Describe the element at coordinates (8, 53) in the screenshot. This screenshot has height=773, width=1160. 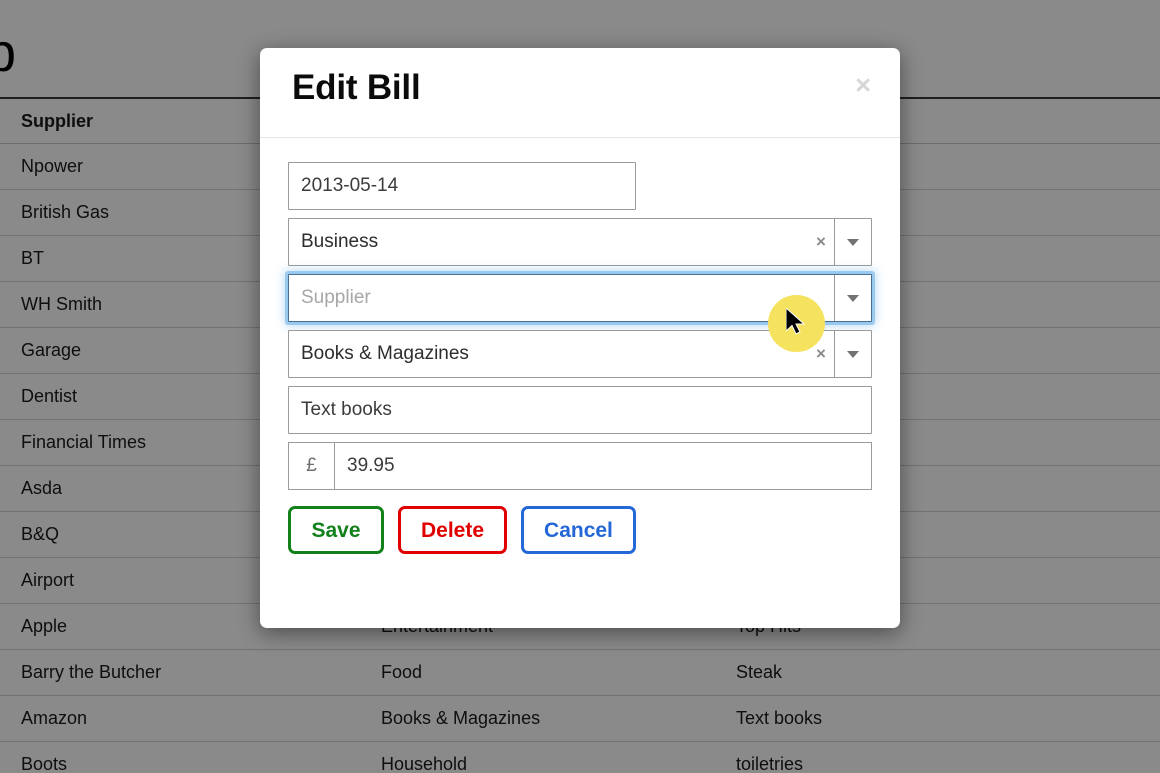
I see `page-title: p` at that location.